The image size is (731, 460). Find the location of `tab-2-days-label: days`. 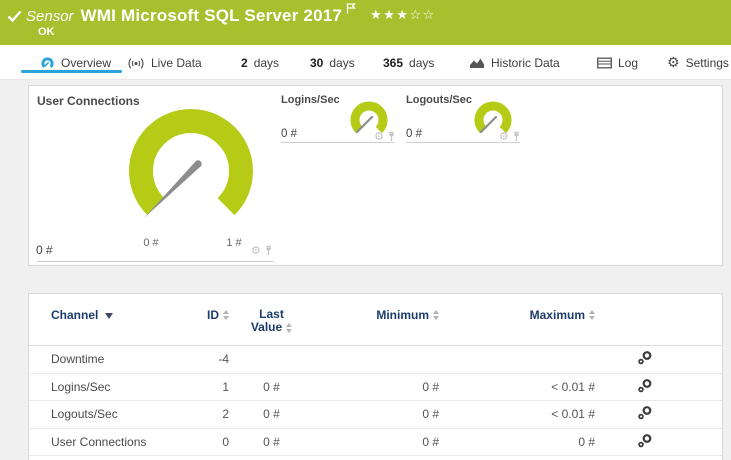

tab-2-days-label: days is located at coordinates (266, 63).